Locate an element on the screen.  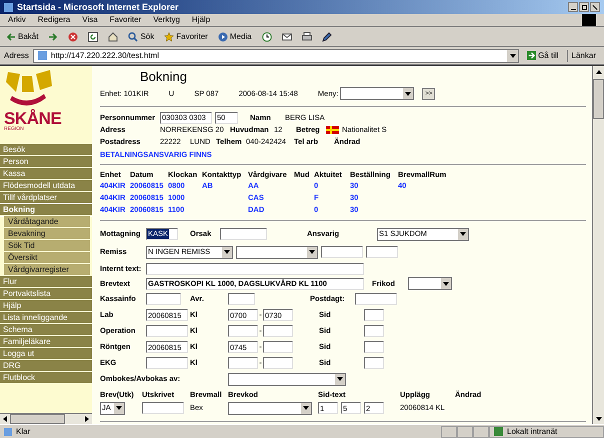
toolbar-button: Favoriter is located at coordinates (186, 36).